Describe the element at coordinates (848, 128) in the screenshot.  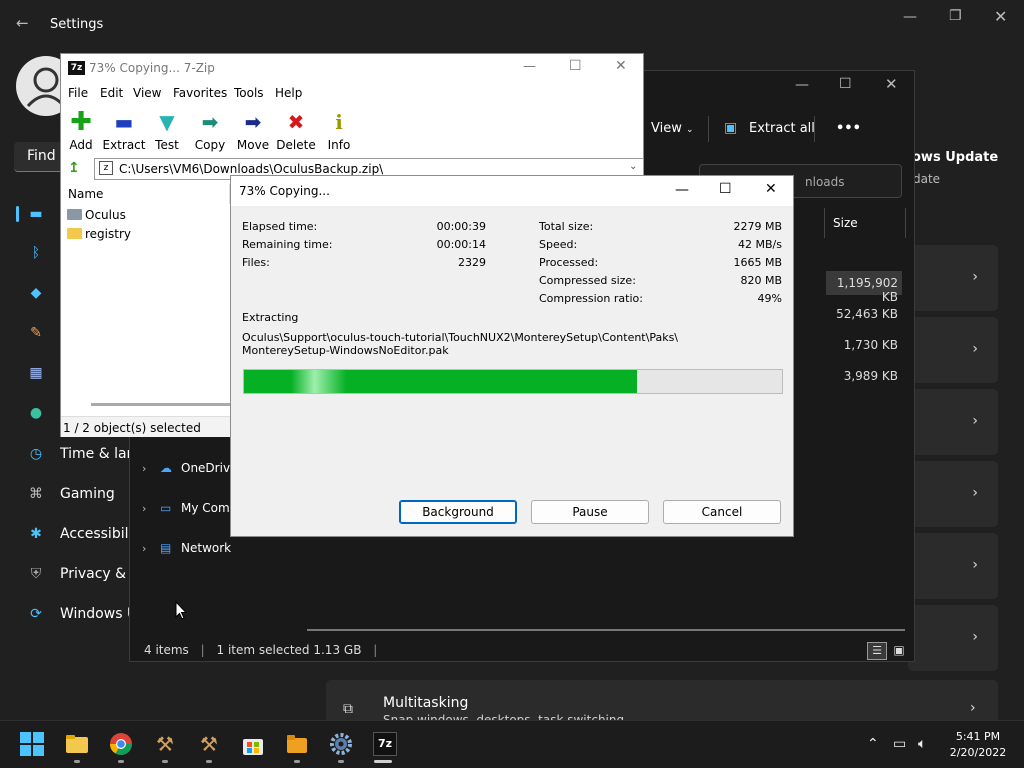
I see `more-options-button: •••` at that location.